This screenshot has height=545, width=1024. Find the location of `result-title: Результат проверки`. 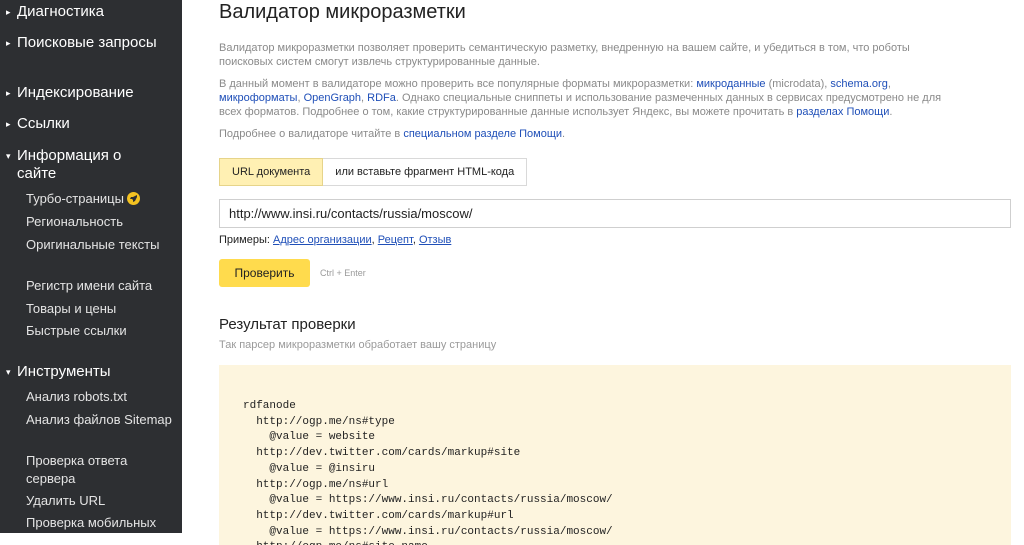

result-title: Результат проверки is located at coordinates (287, 324).